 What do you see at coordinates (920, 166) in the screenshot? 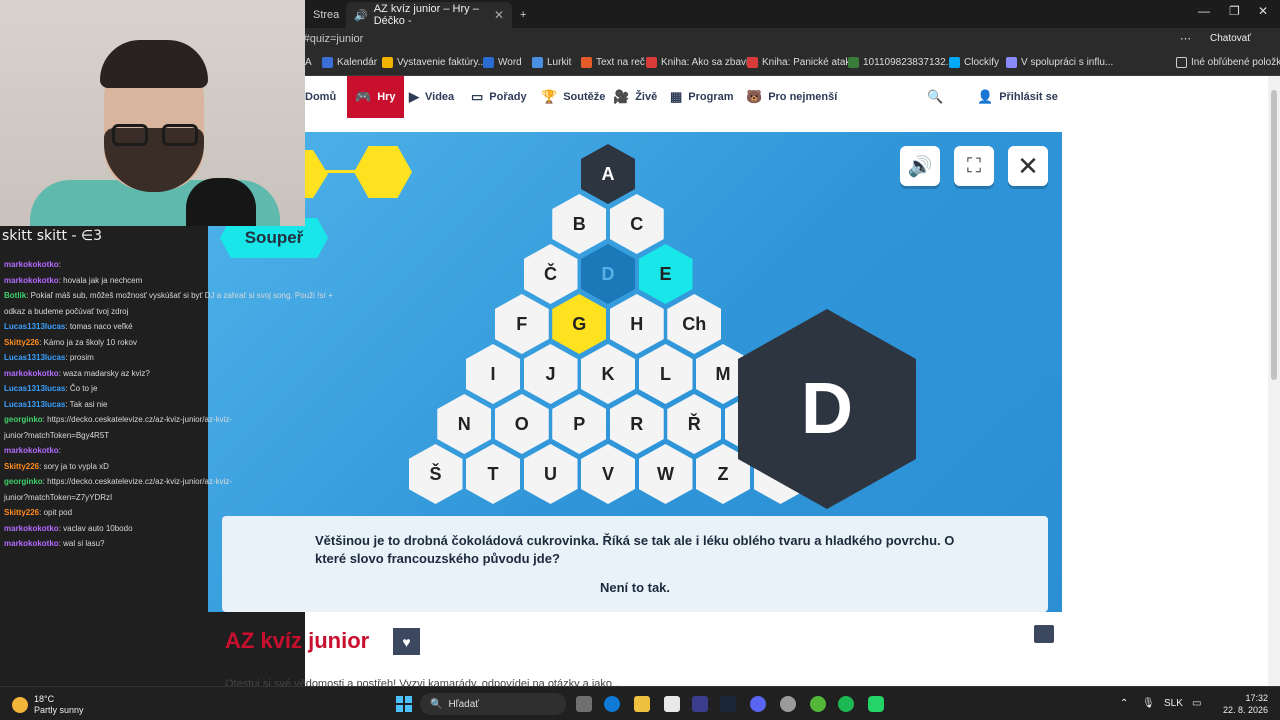
I see `sound-button: 🔊` at bounding box center [920, 166].